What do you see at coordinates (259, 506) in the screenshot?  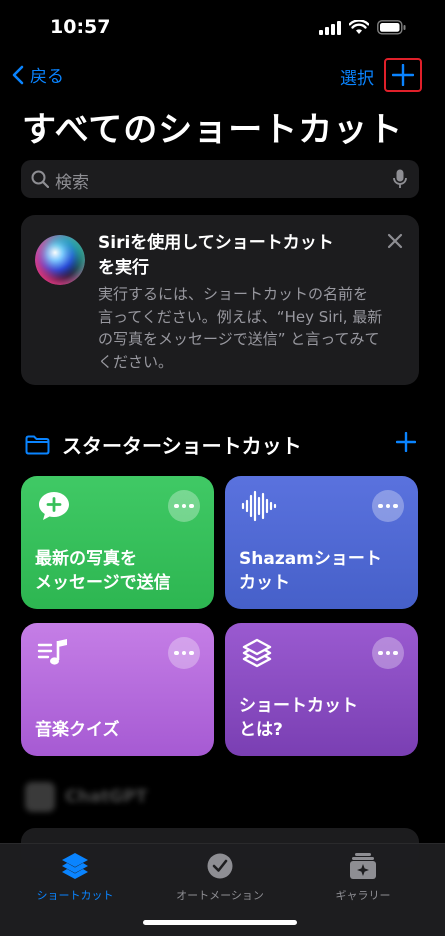 I see `waveform-icon` at bounding box center [259, 506].